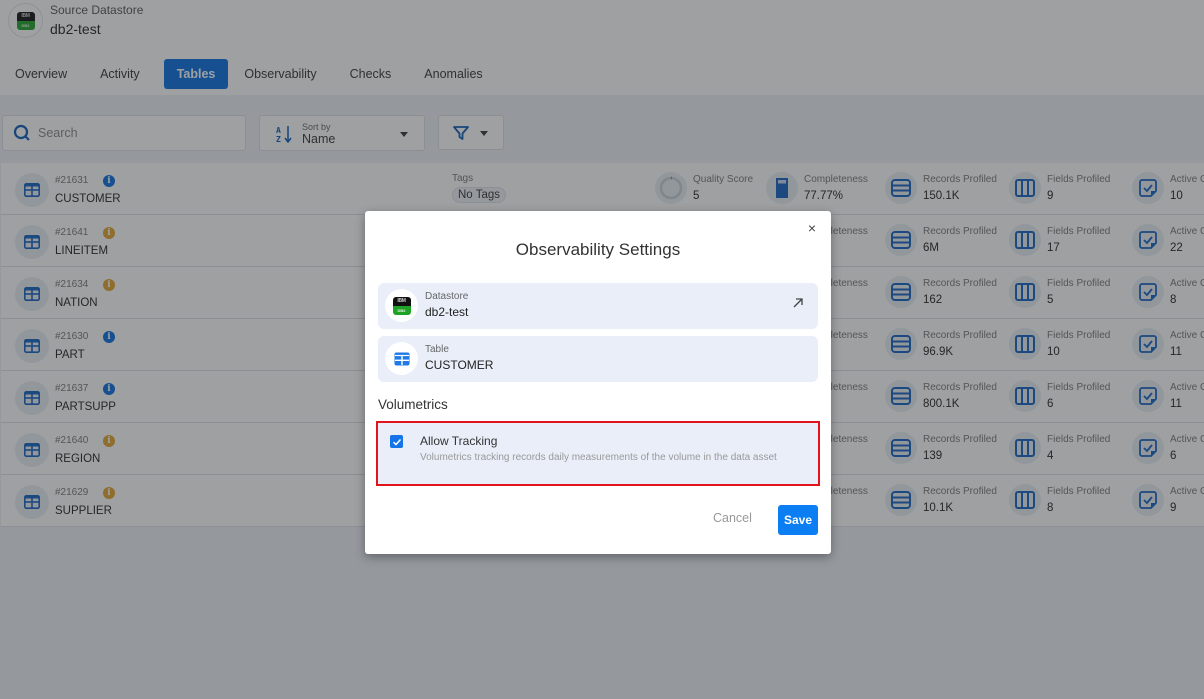  What do you see at coordinates (447, 312) in the screenshot?
I see `datastore-value: db2-test` at bounding box center [447, 312].